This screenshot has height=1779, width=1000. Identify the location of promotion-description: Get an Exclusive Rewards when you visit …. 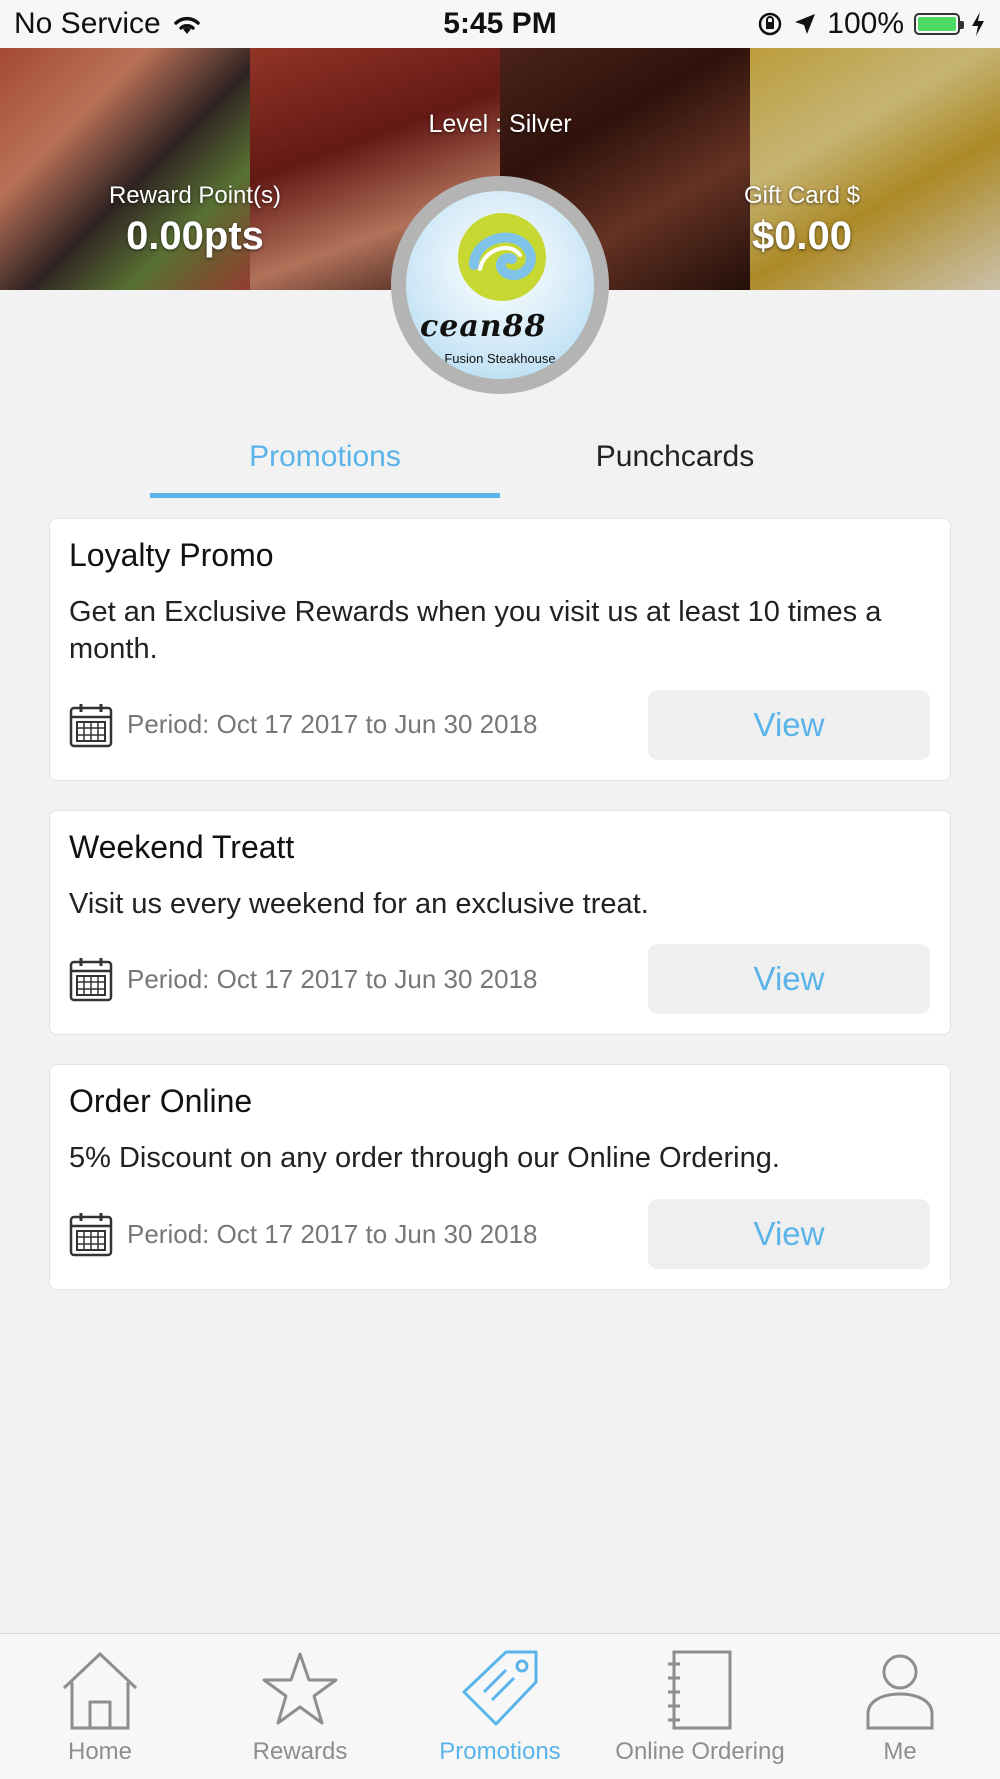
(475, 630).